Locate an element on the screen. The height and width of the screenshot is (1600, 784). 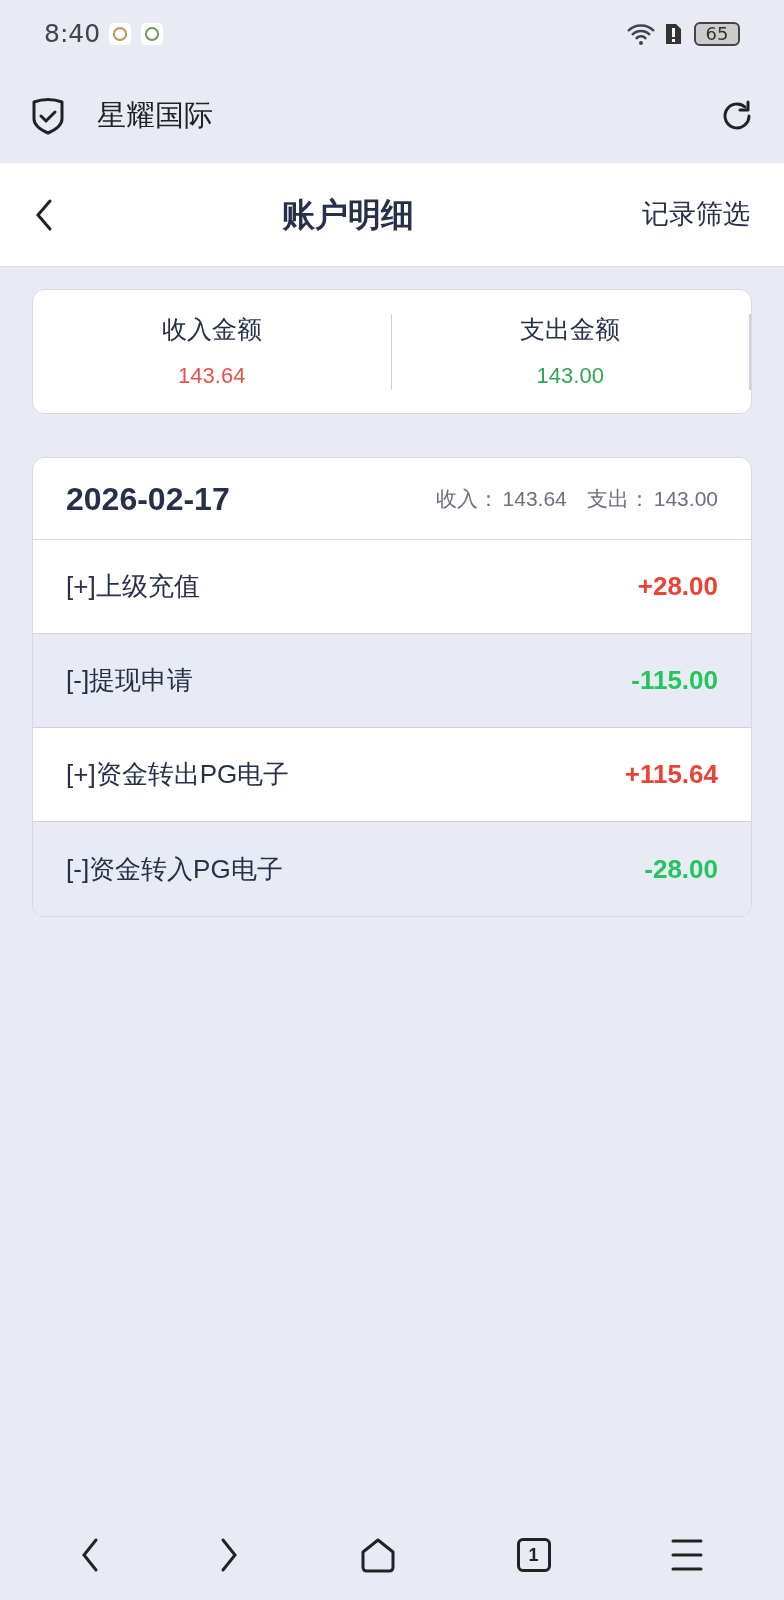
home-icon is located at coordinates (378, 1555).